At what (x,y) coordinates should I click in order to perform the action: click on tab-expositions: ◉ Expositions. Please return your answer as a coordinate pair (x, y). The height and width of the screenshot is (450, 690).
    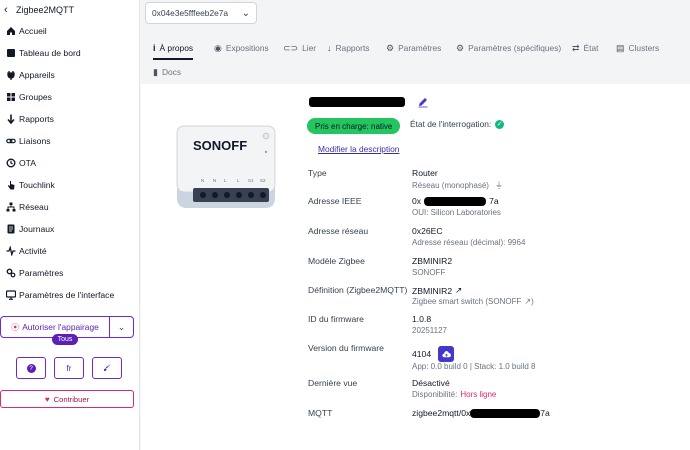
    Looking at the image, I should click on (241, 48).